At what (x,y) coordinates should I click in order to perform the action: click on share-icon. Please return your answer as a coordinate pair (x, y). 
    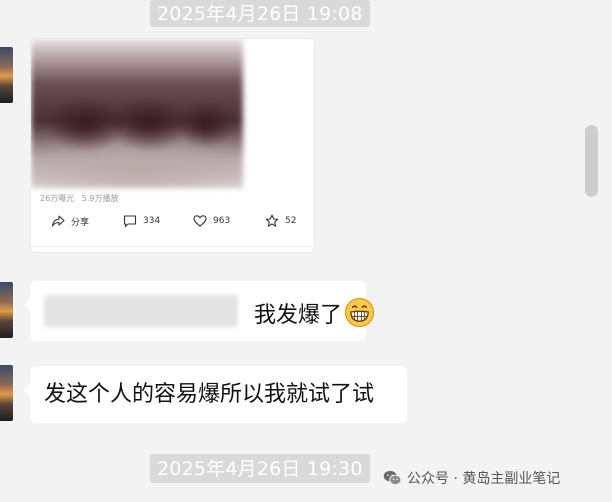
    Looking at the image, I should click on (58, 221).